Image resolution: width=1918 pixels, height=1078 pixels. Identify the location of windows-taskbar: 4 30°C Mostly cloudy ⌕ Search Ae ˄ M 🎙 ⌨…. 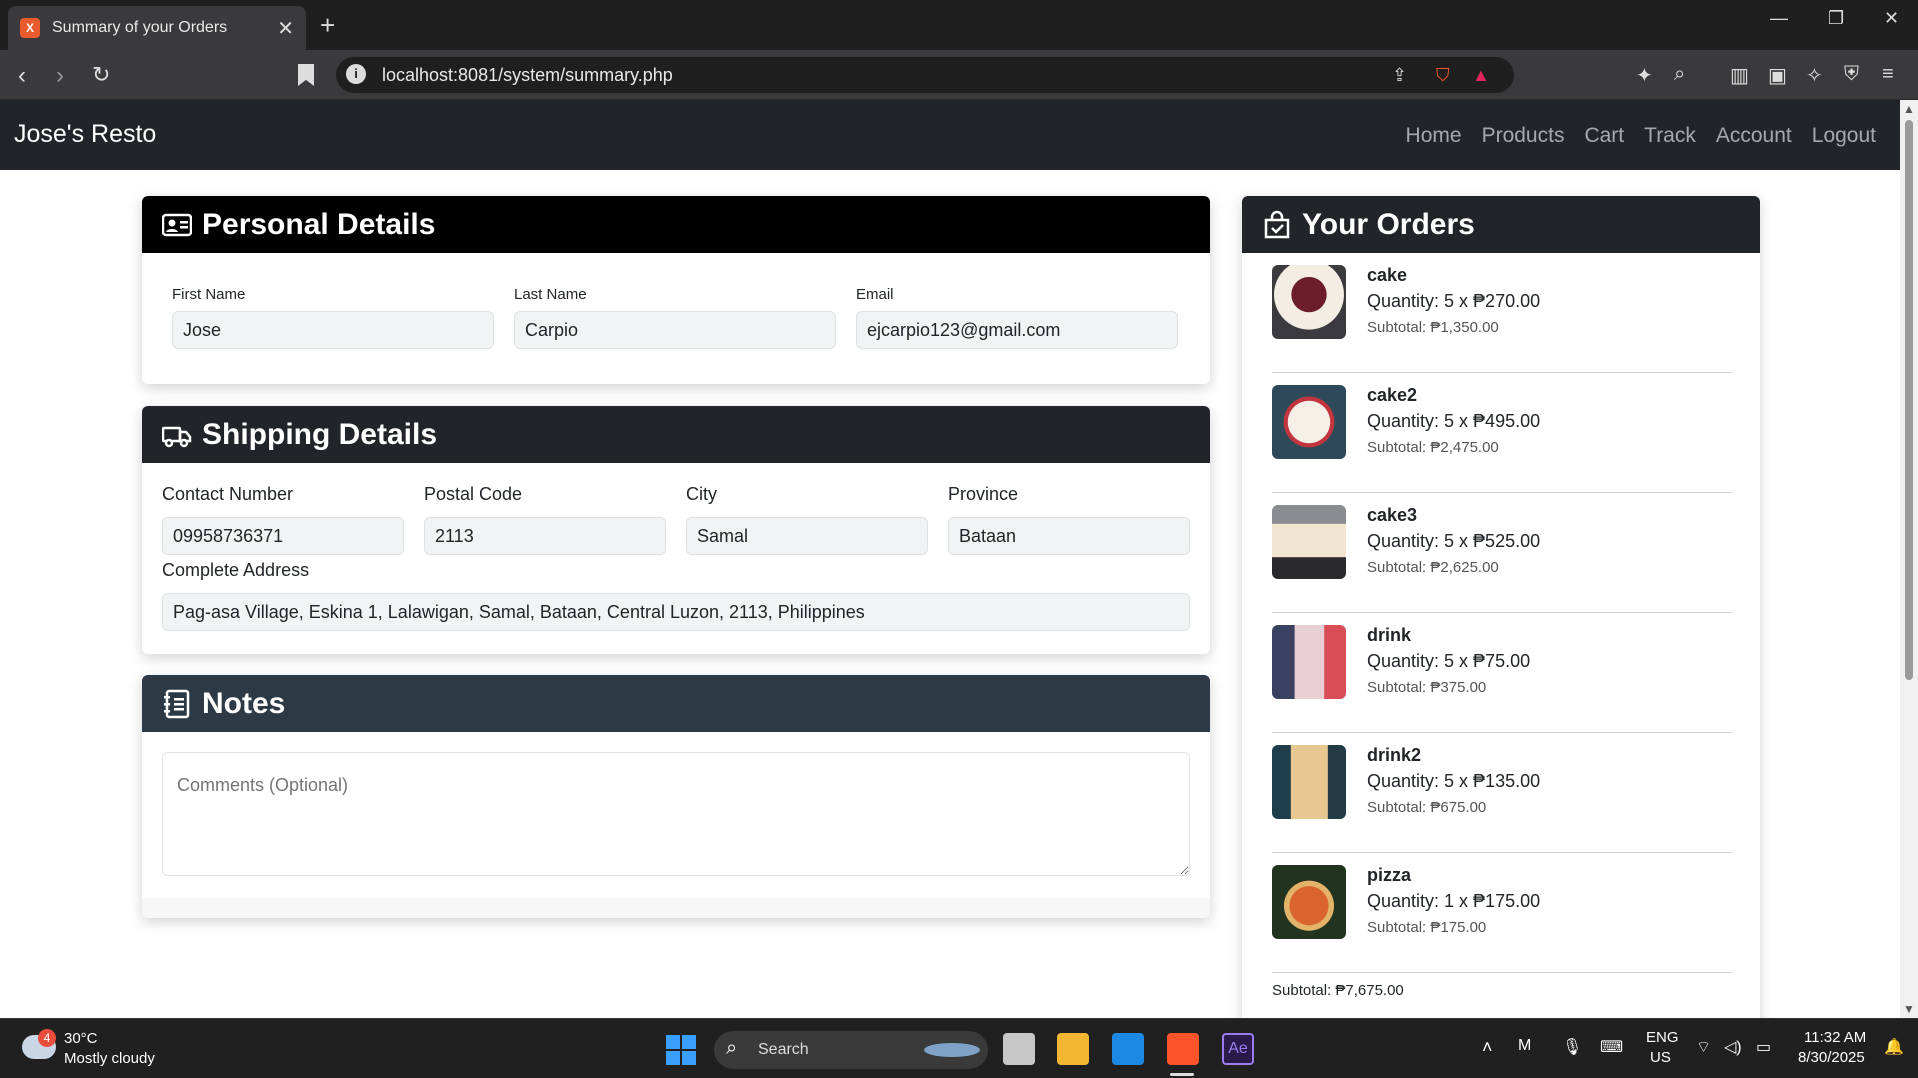
(959, 1048).